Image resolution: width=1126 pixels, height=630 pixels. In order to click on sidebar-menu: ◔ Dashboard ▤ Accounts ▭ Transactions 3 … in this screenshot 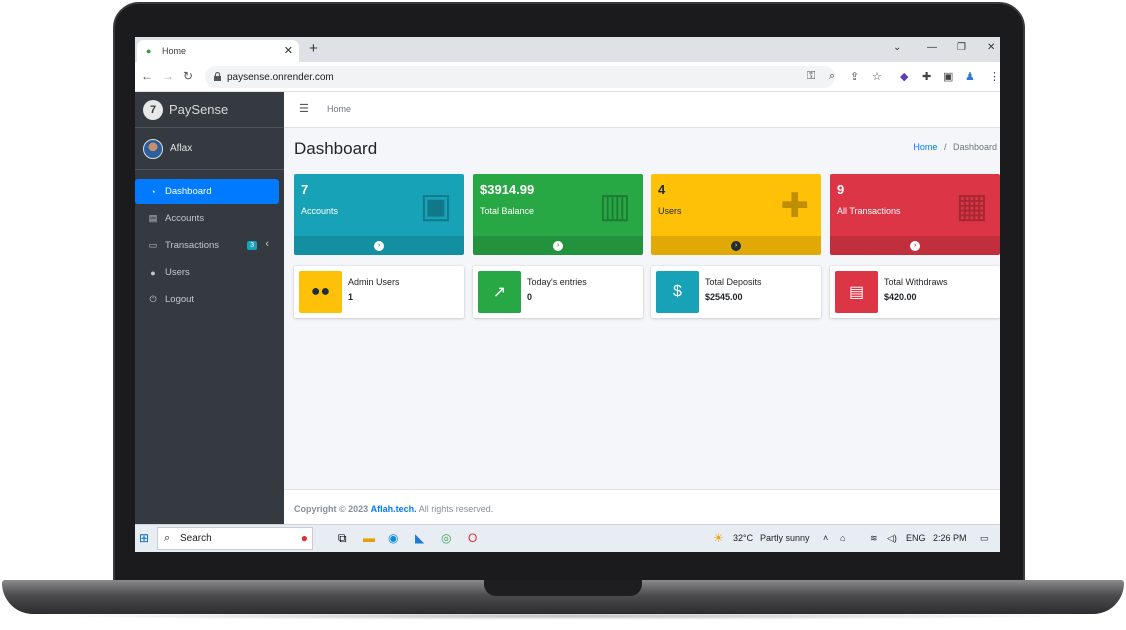, I will do `click(209, 241)`.